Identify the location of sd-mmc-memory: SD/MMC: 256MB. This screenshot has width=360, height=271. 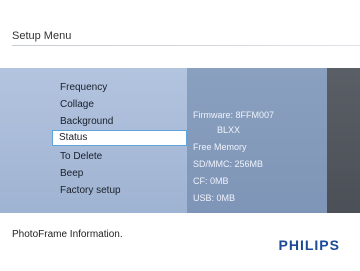
(228, 164).